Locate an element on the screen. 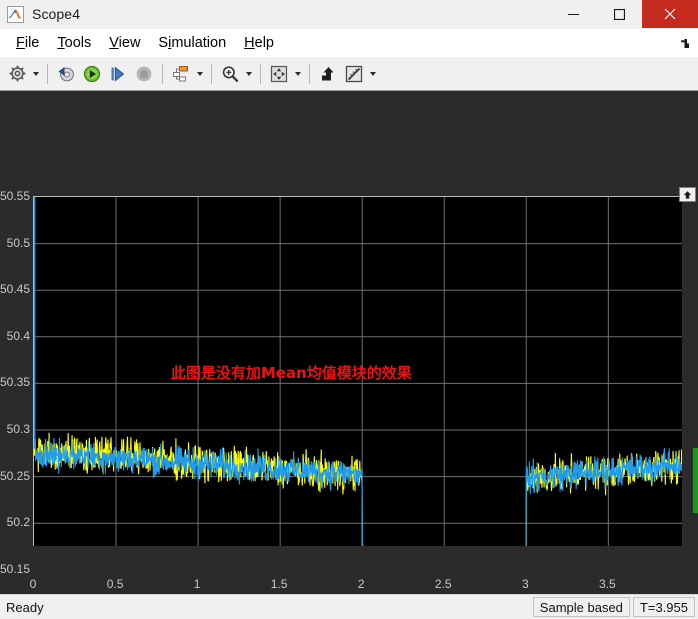  toolbar is located at coordinates (349, 74).